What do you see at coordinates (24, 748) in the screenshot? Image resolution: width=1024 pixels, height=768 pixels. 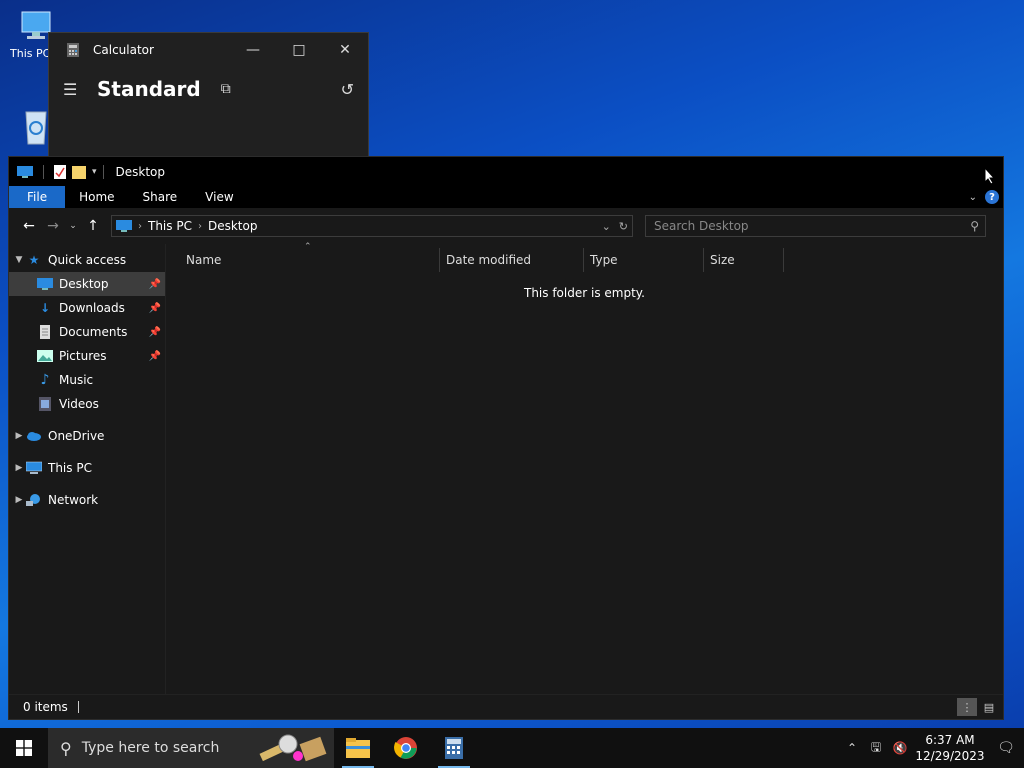 I see `start-button` at bounding box center [24, 748].